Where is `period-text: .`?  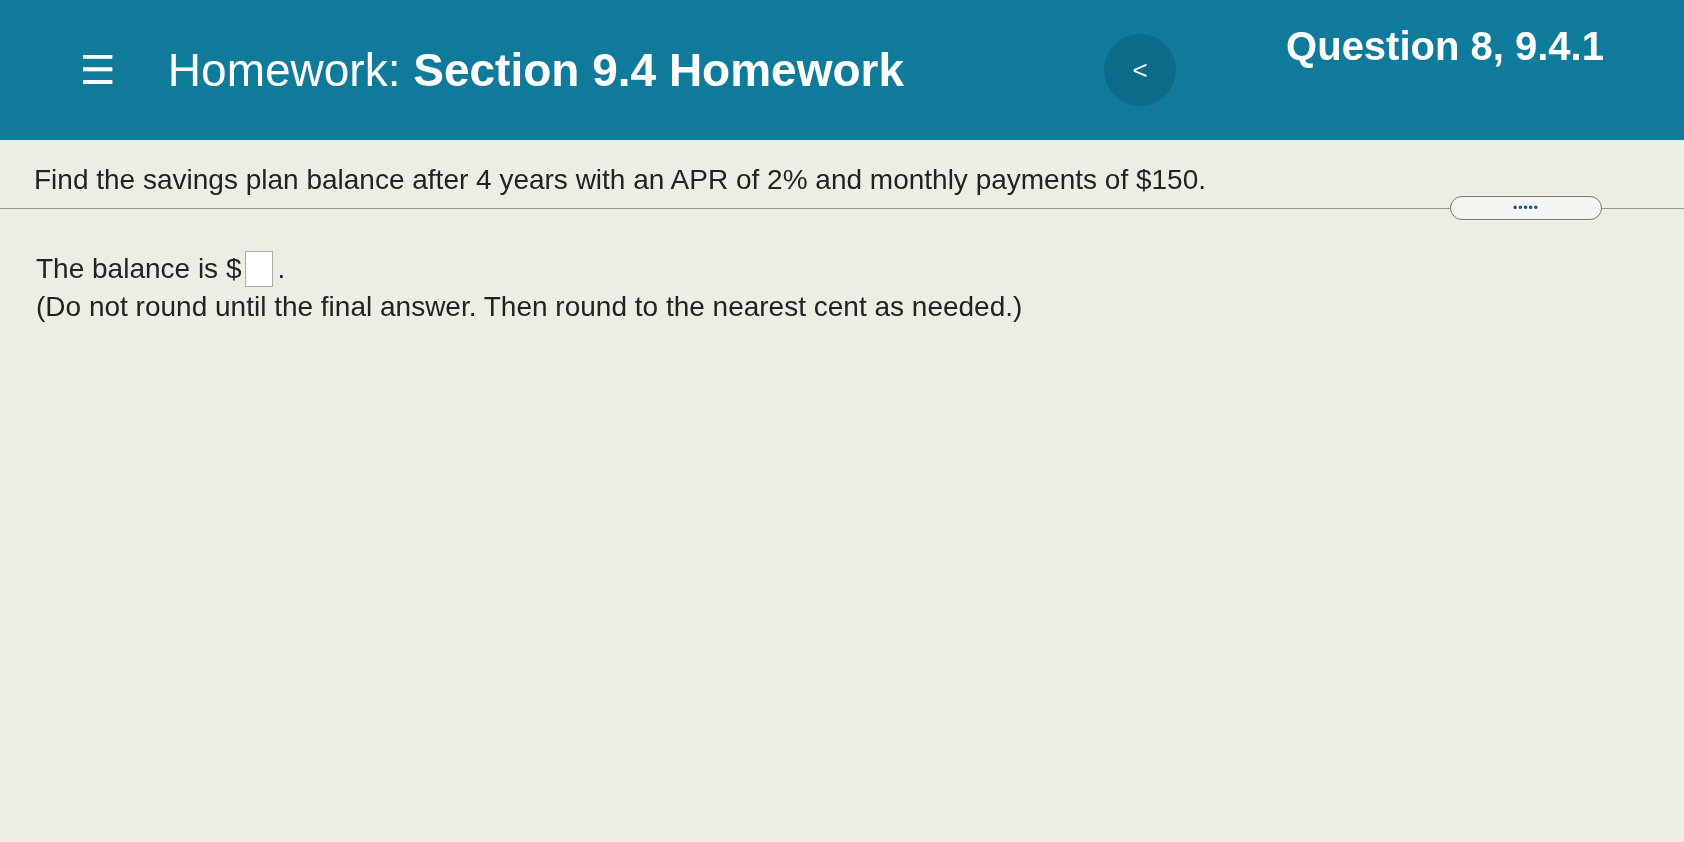 period-text: . is located at coordinates (281, 269).